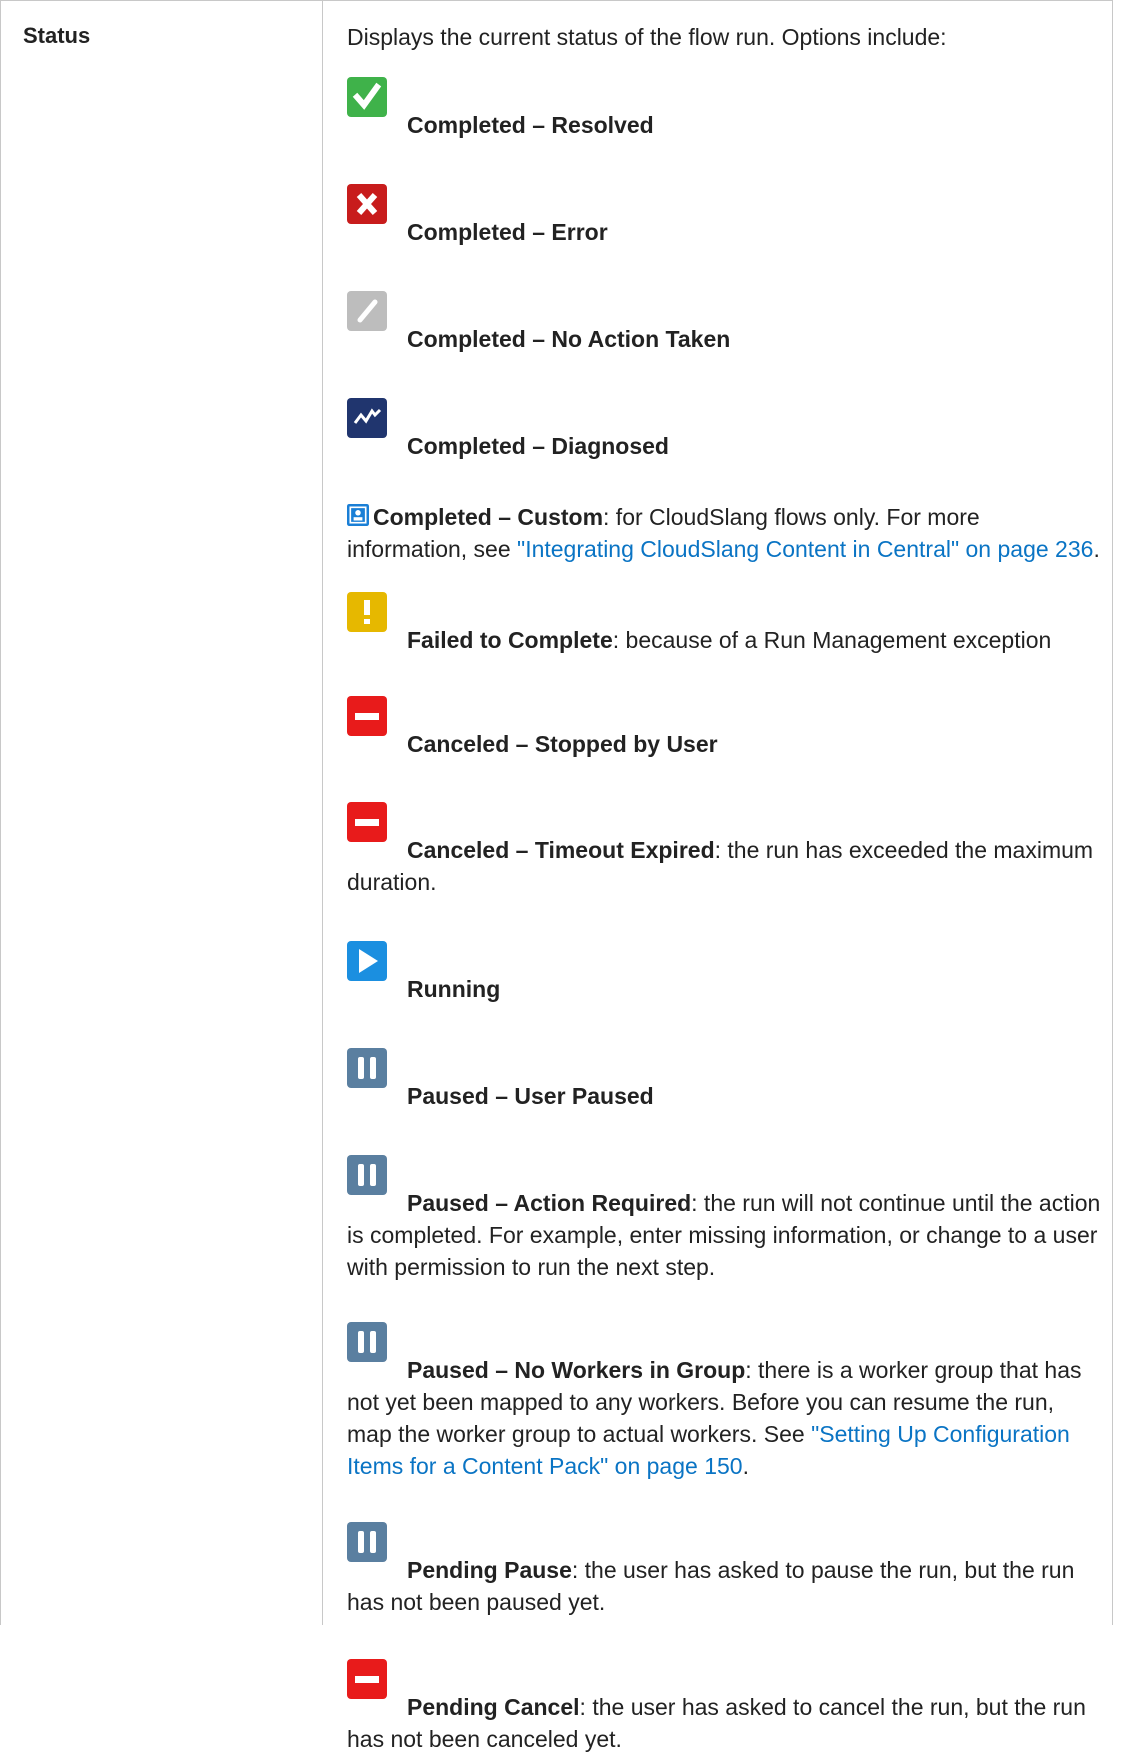  Describe the element at coordinates (538, 446) in the screenshot. I see `status-label: Completed – Diagnosed` at that location.